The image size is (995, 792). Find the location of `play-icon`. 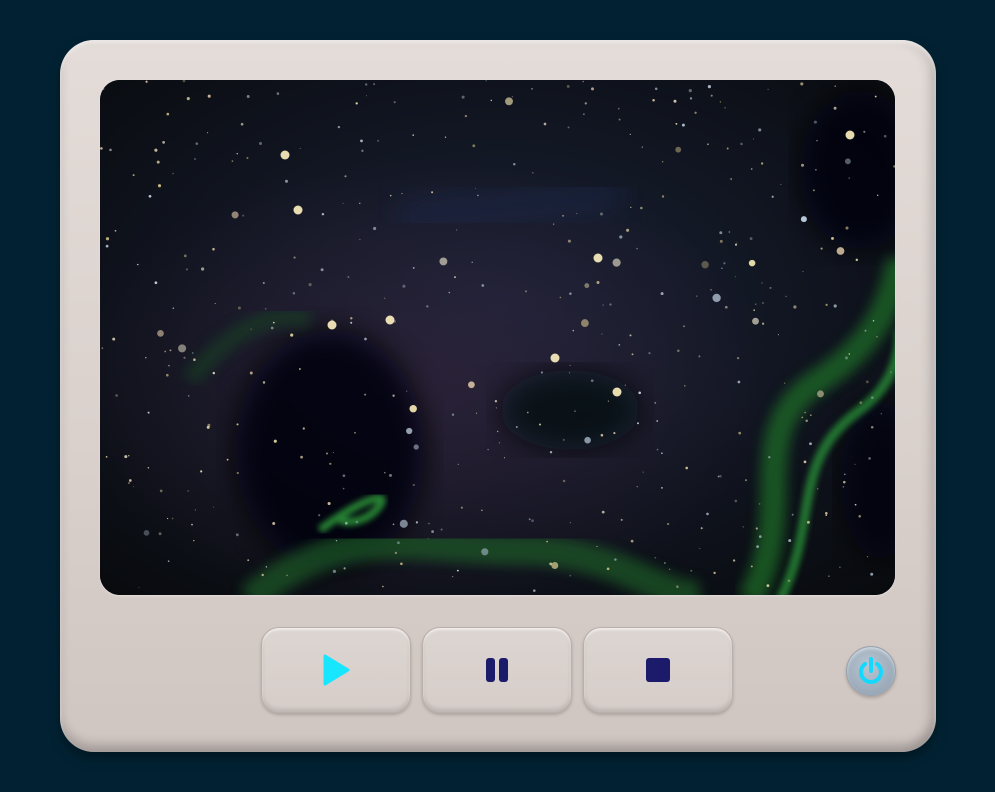

play-icon is located at coordinates (336, 670).